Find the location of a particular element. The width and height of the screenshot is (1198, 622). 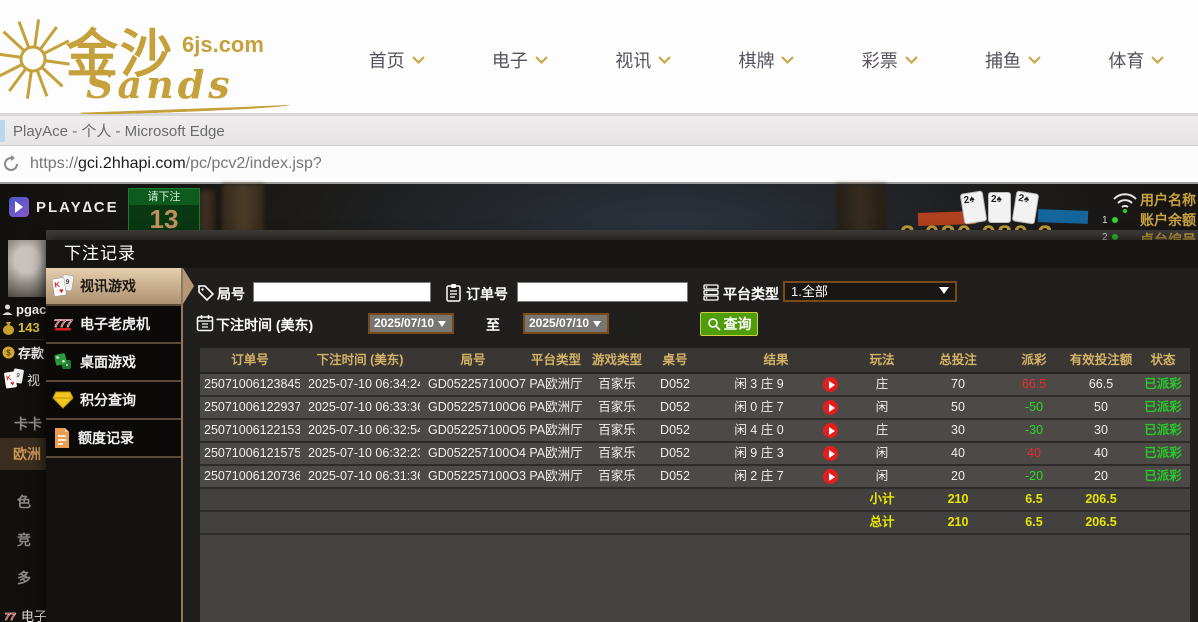

info-username-label: 用户名称 is located at coordinates (1168, 200).